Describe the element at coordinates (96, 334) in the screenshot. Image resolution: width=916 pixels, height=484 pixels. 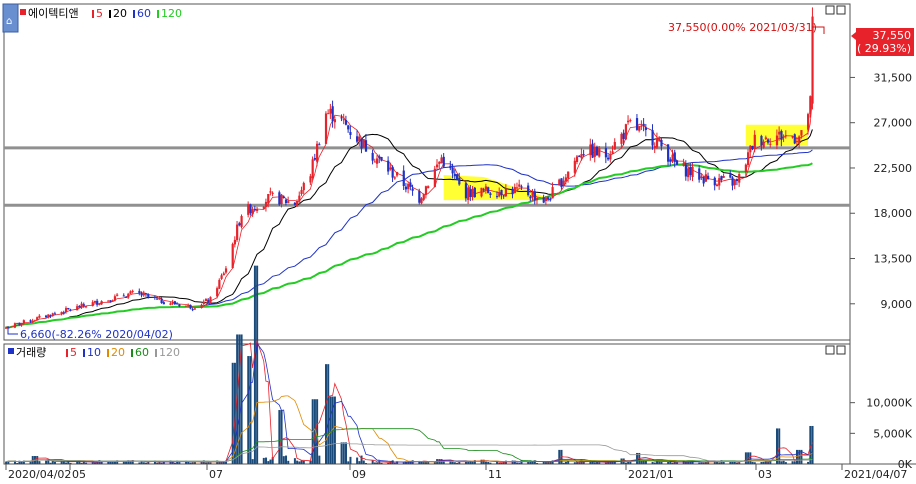
I see `low-annotation: 6,660(-82.26% 2020/04/02)` at that location.